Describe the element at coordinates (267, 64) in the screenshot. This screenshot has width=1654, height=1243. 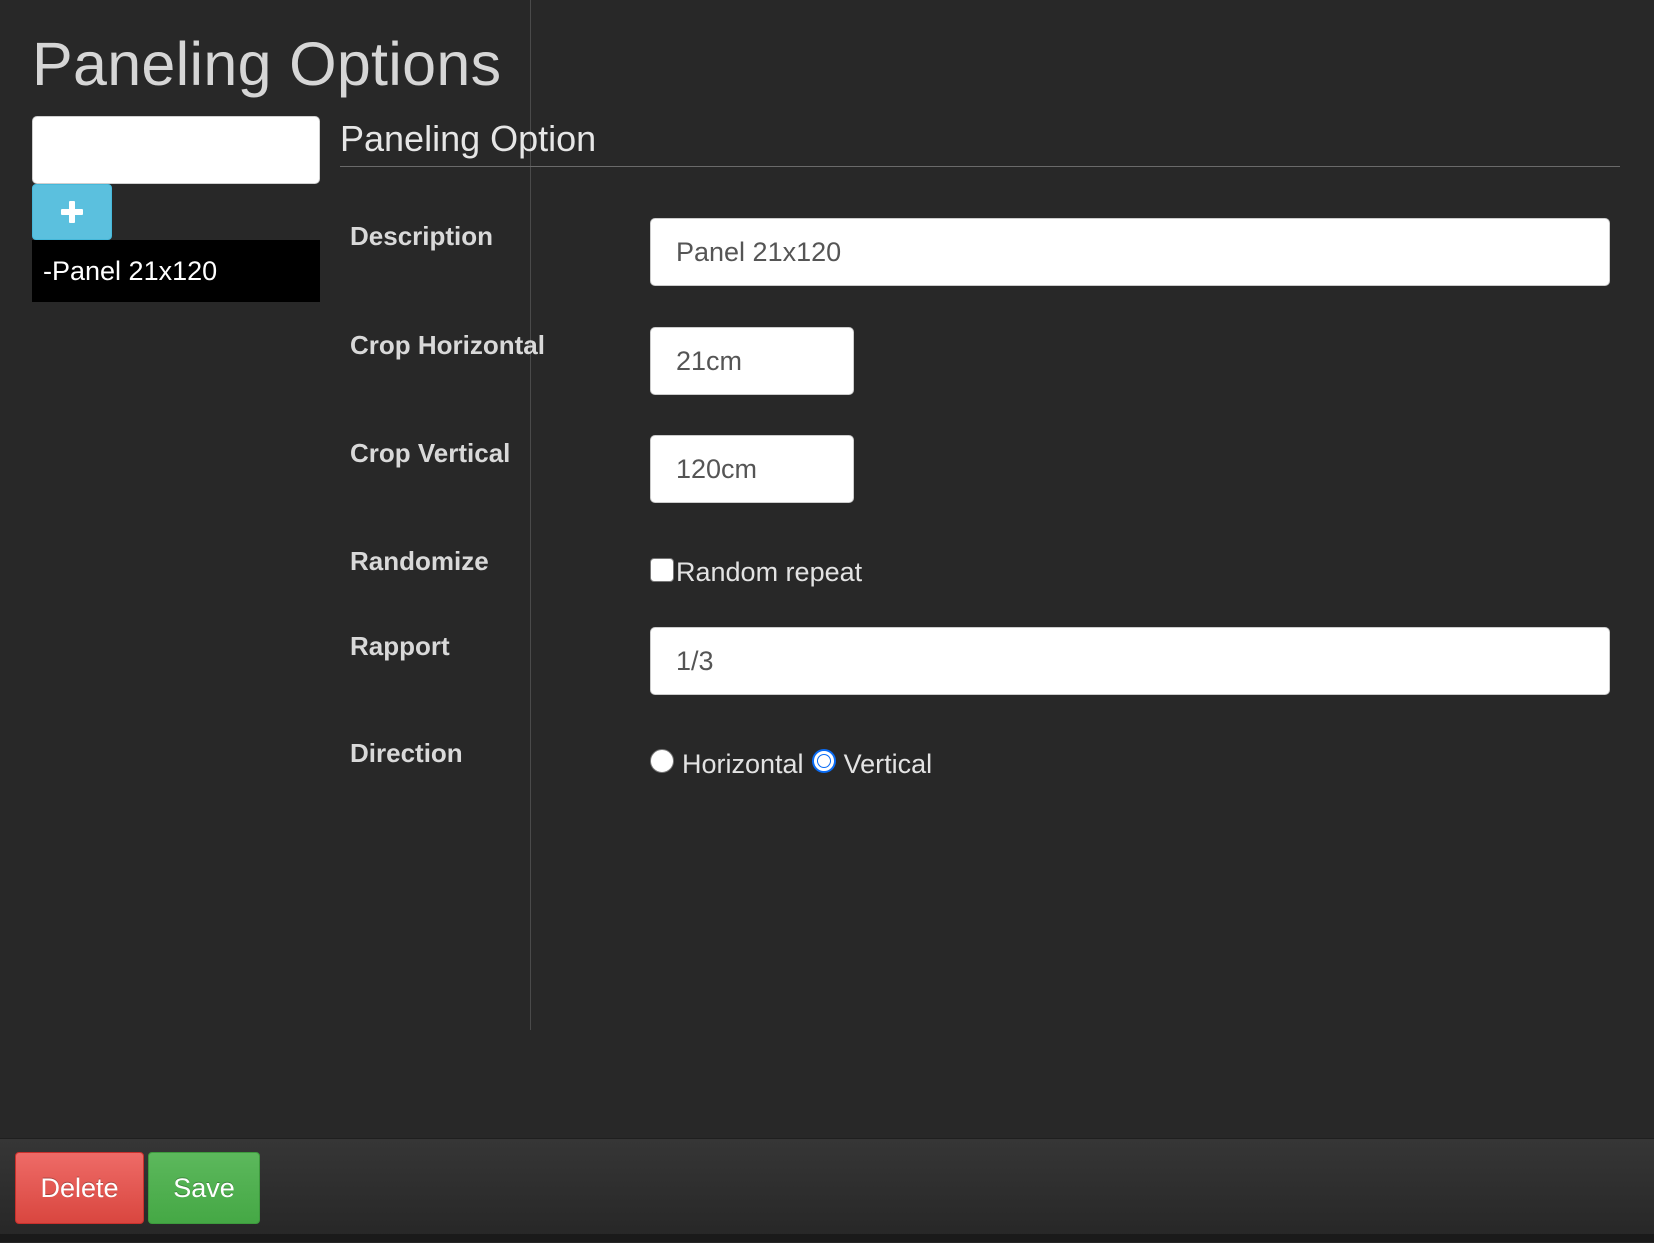
I see `page-title: Paneling Options` at that location.